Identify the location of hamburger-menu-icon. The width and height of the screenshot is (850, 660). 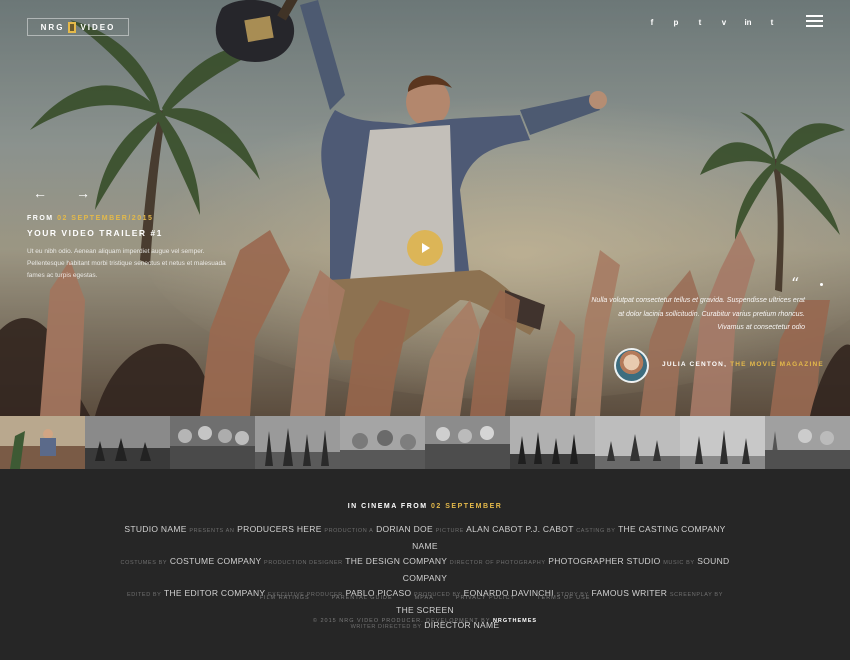
(814, 21).